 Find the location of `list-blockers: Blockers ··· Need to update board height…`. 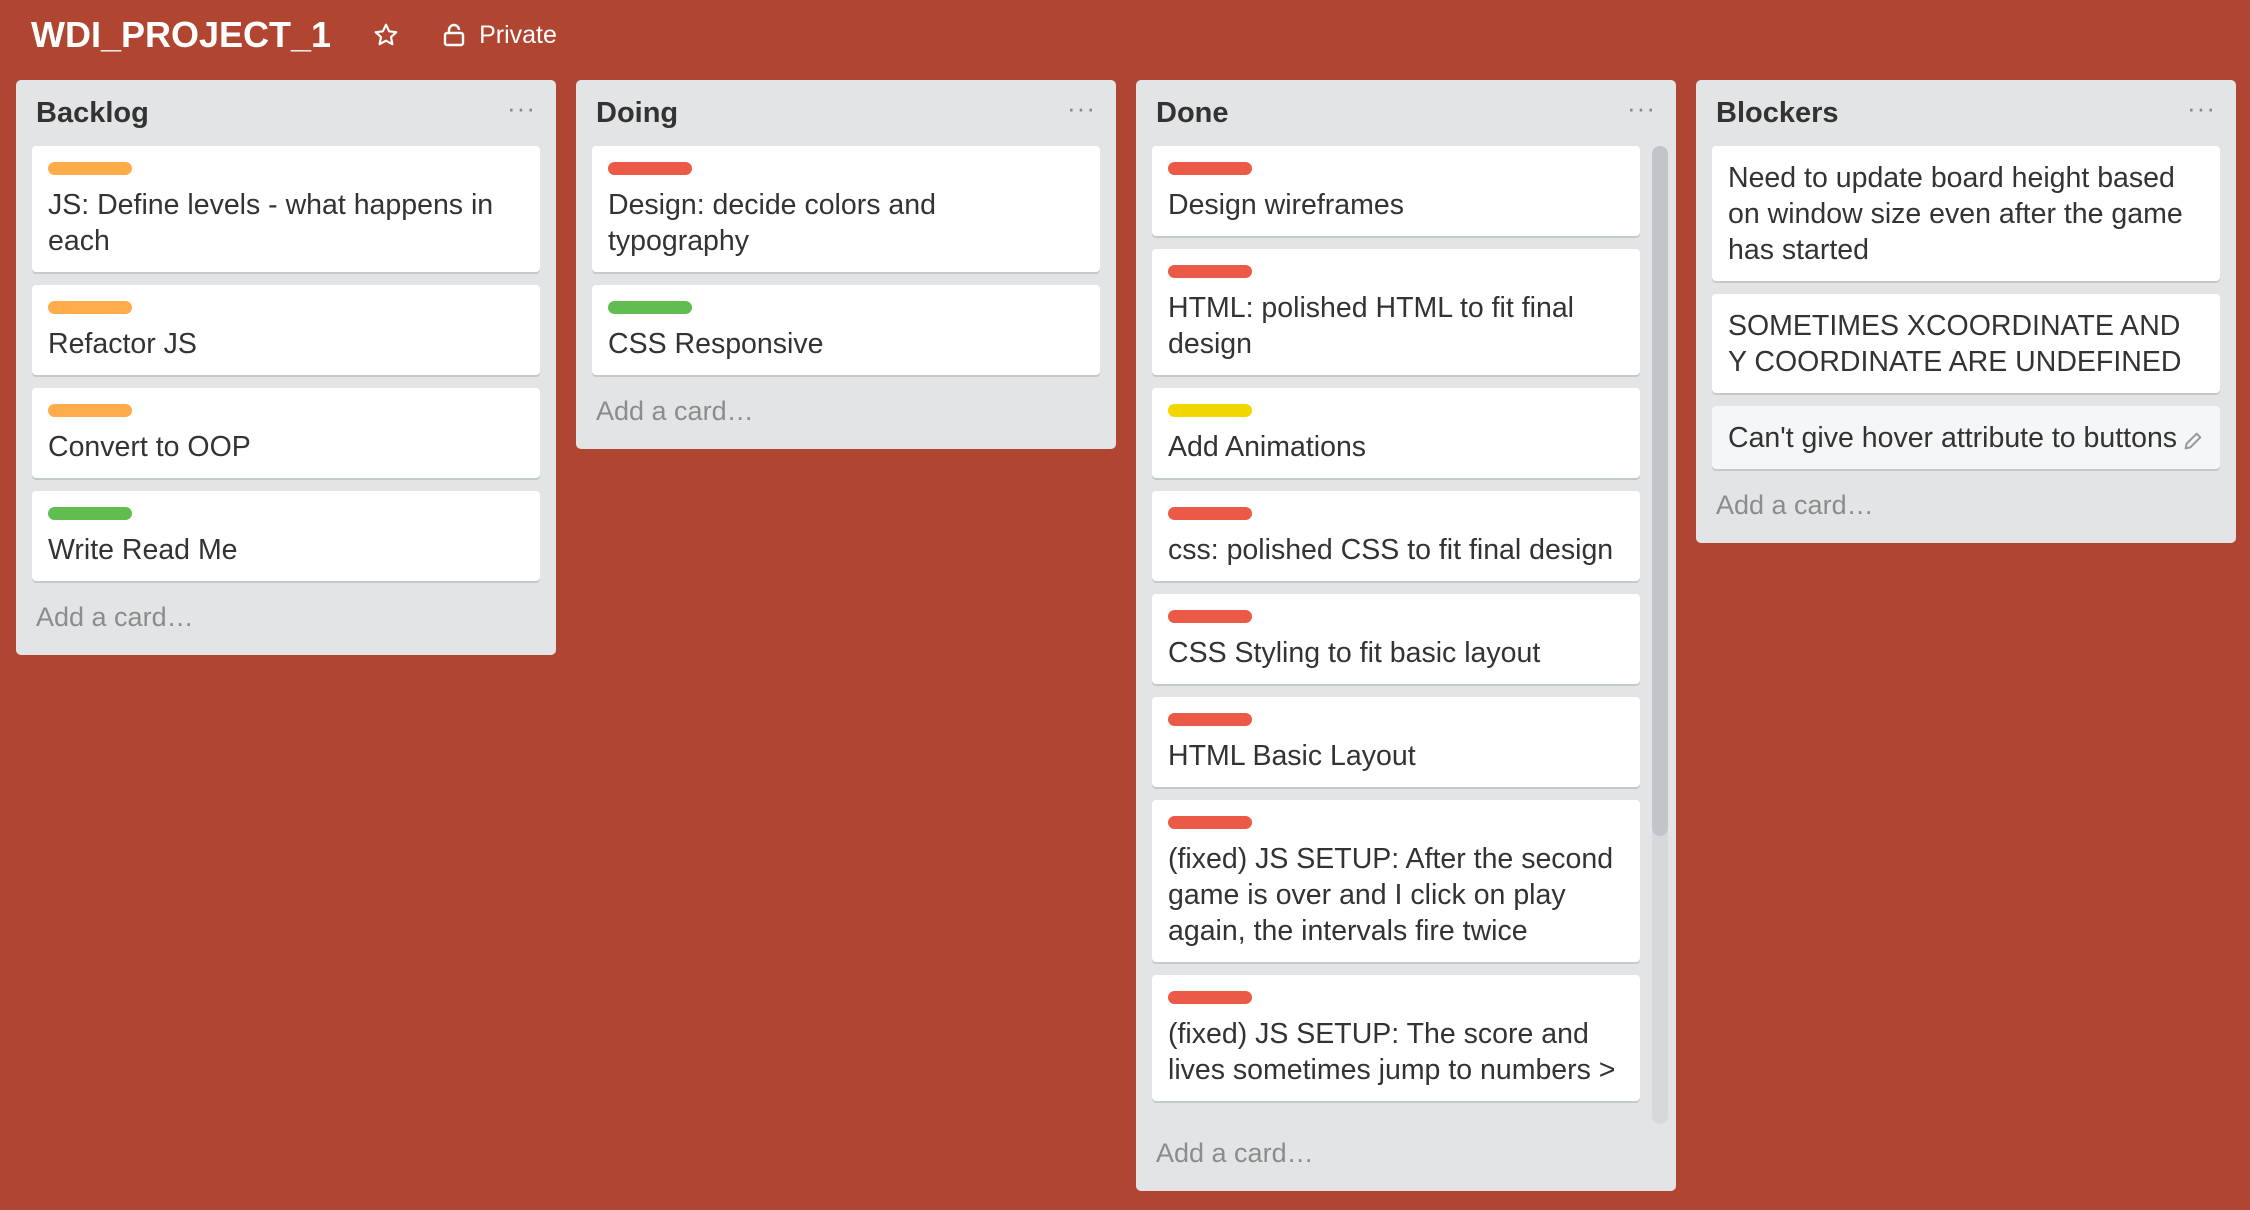

list-blockers: Blockers ··· Need to update board height… is located at coordinates (1966, 311).